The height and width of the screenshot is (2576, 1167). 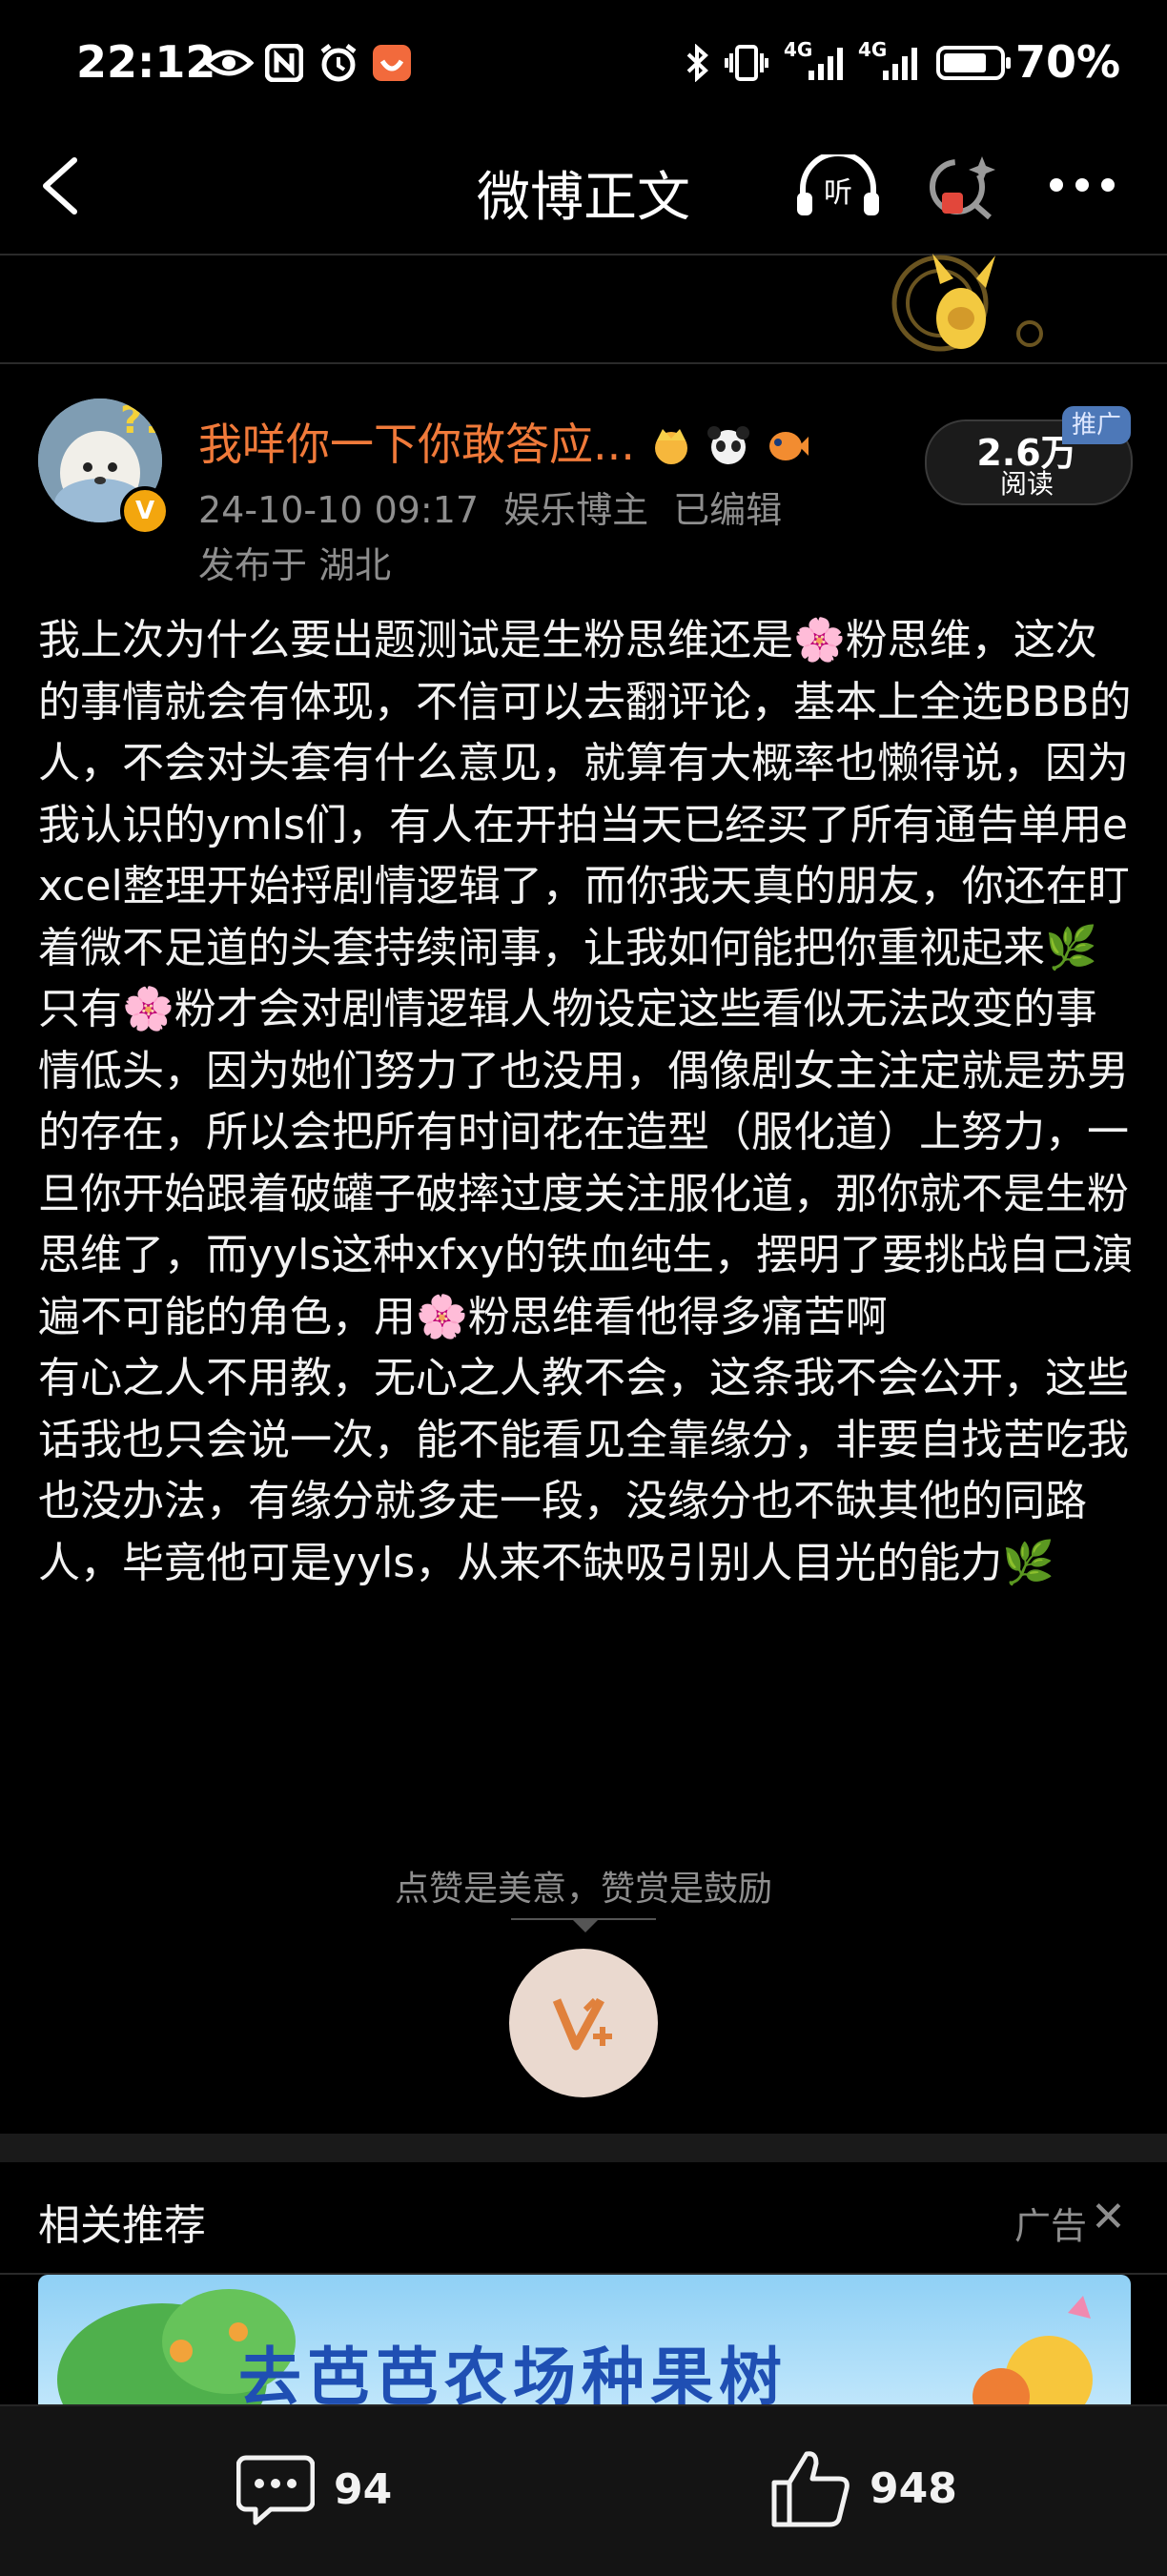 I want to click on edited-label: 已编辑, so click(x=728, y=510).